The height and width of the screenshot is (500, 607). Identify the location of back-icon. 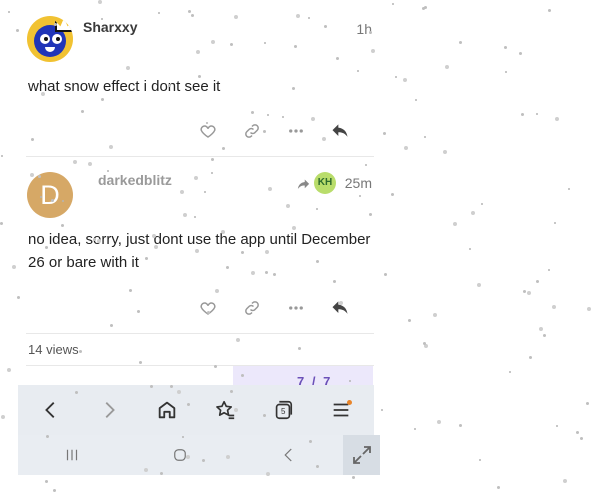
(288, 455).